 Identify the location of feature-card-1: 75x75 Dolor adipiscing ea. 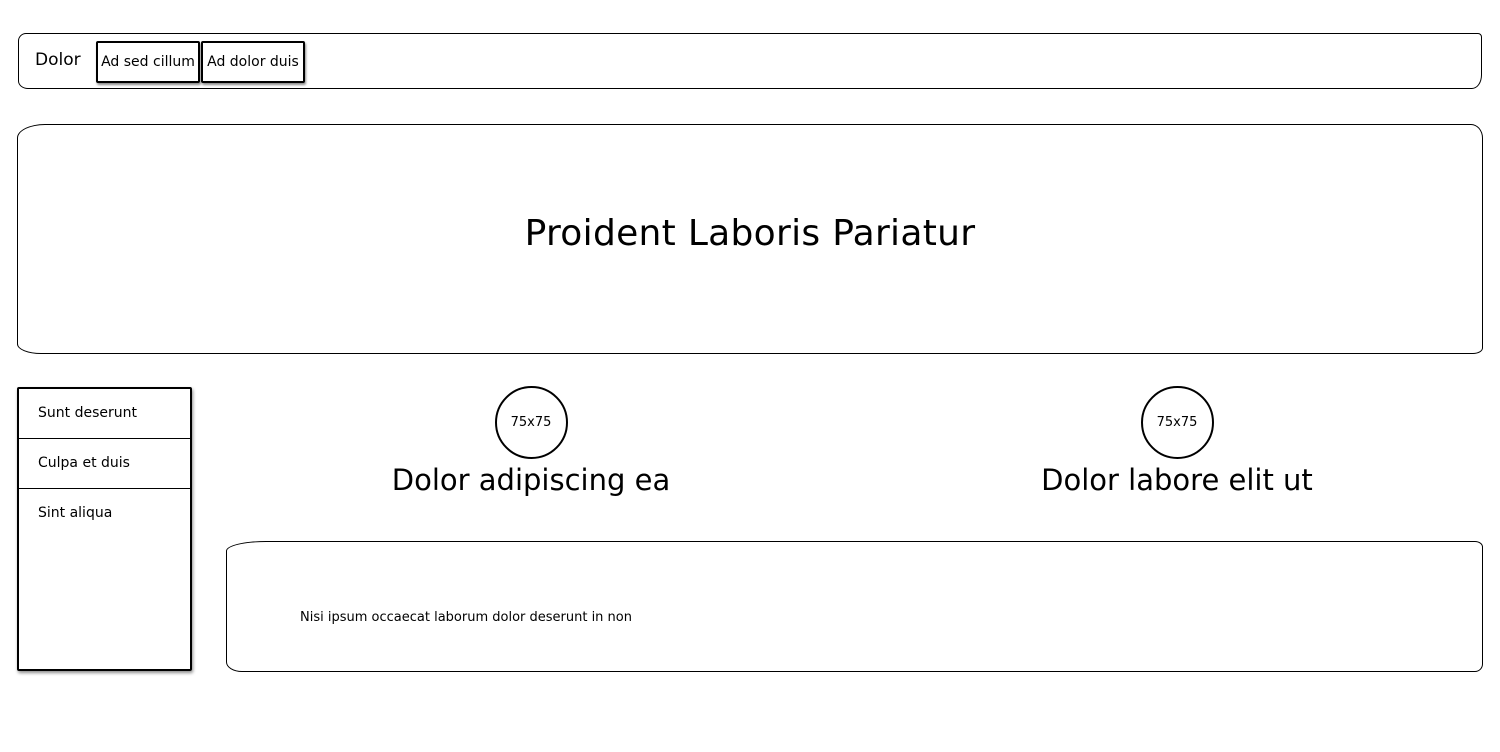
(531, 441).